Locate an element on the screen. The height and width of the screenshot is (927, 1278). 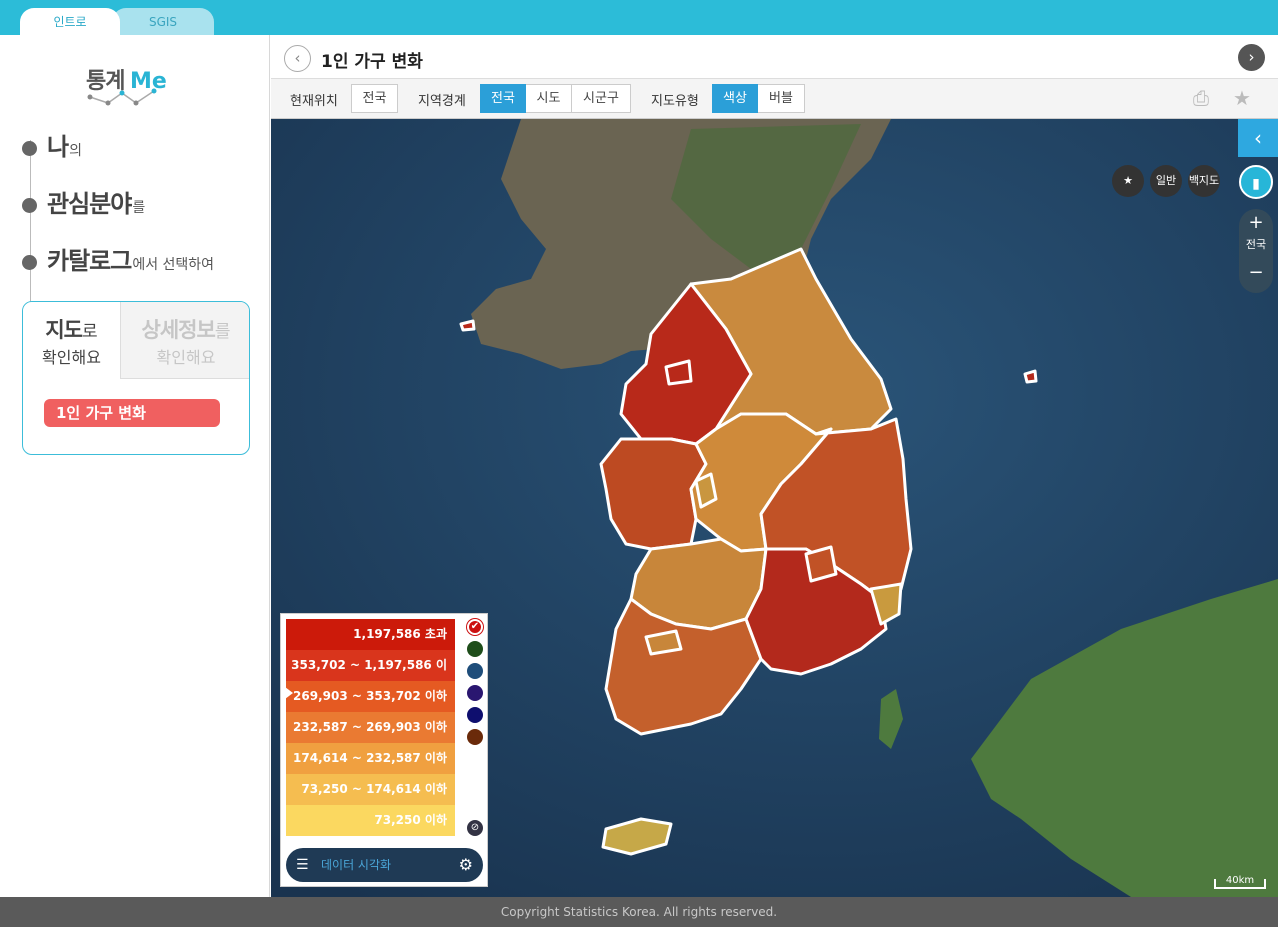
step-catalog: 카탈로그 에서 선택하여 is located at coordinates (118, 258).